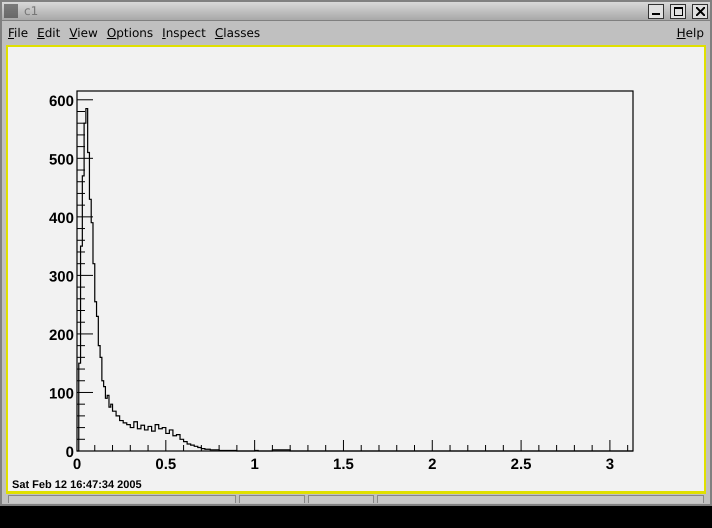  What do you see at coordinates (184, 33) in the screenshot?
I see `menu-item: Inspect` at bounding box center [184, 33].